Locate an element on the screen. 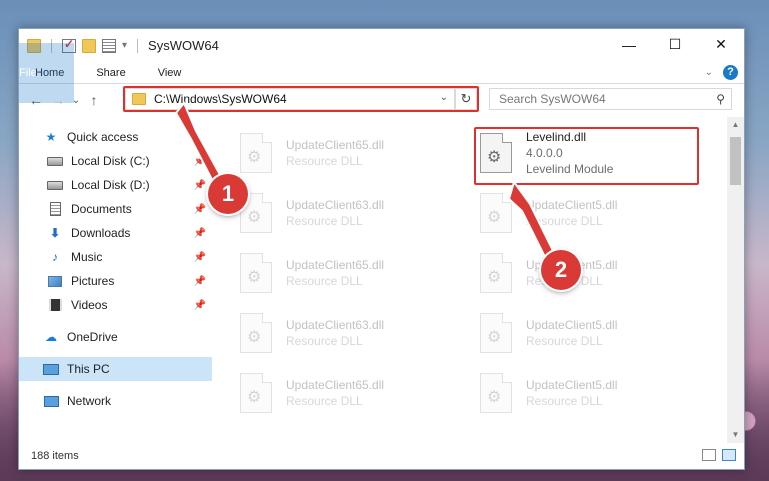 The width and height of the screenshot is (769, 481). sidebar-item-quick-access: ★ Quick access is located at coordinates (115, 137).